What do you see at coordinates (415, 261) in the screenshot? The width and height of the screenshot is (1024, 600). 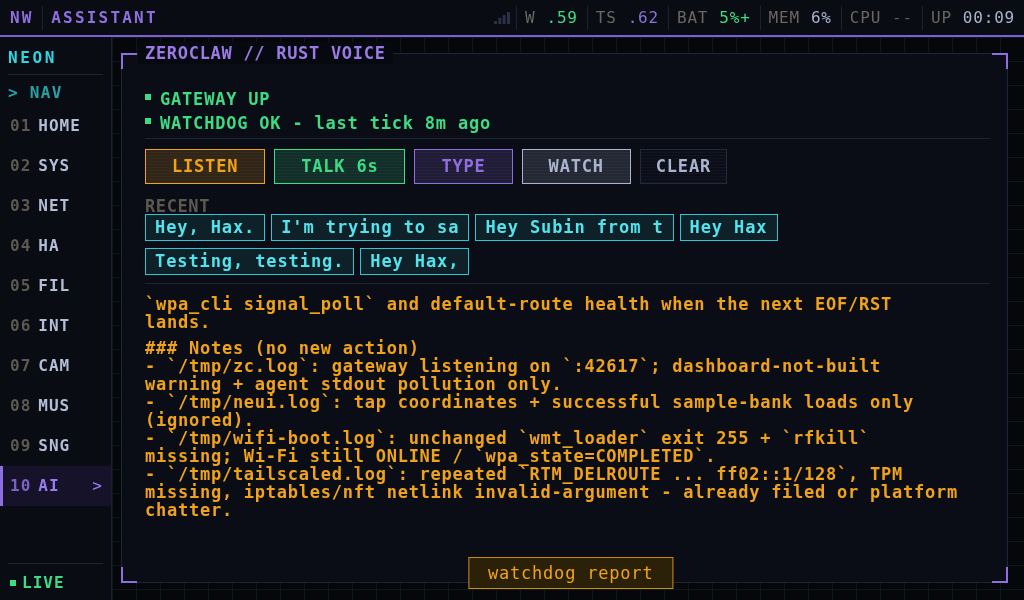 I see `recent-phrase-chip: Hey Hax,` at bounding box center [415, 261].